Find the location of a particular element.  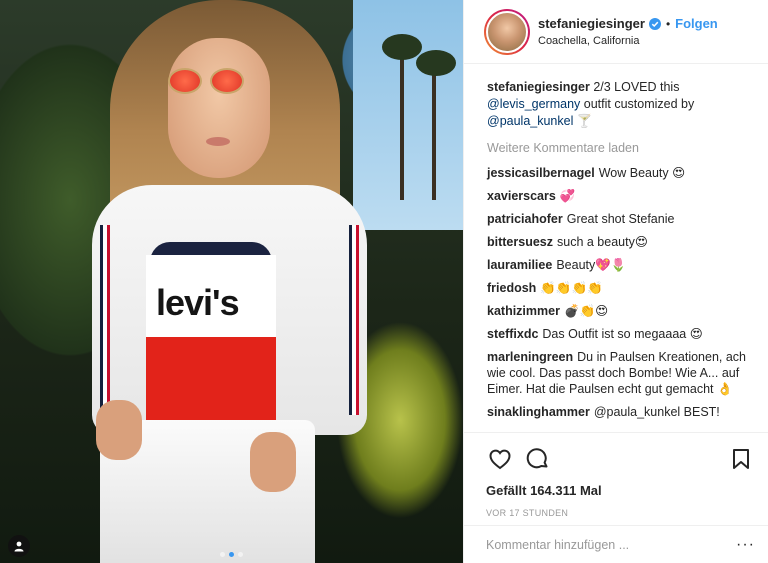

photo-lips is located at coordinates (218, 141).